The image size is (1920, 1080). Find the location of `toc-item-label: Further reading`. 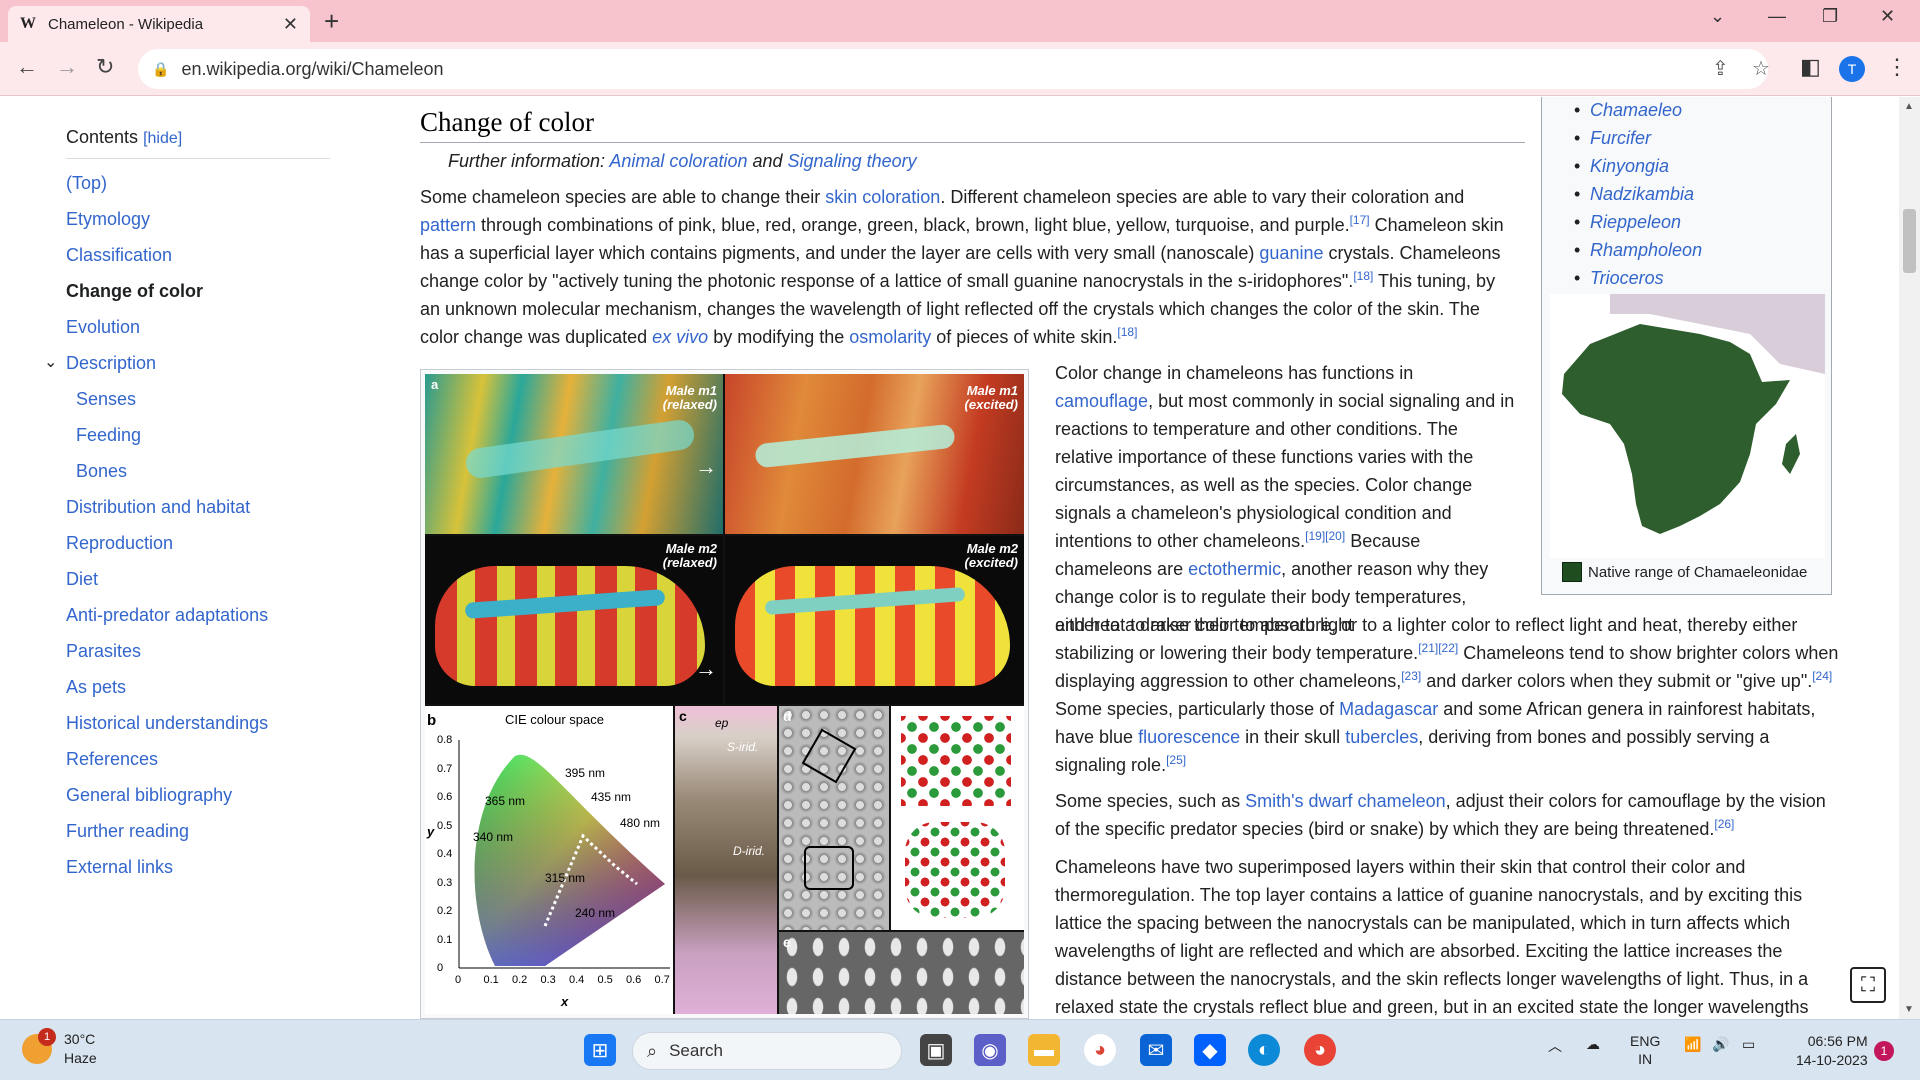

toc-item-label: Further reading is located at coordinates (128, 831).